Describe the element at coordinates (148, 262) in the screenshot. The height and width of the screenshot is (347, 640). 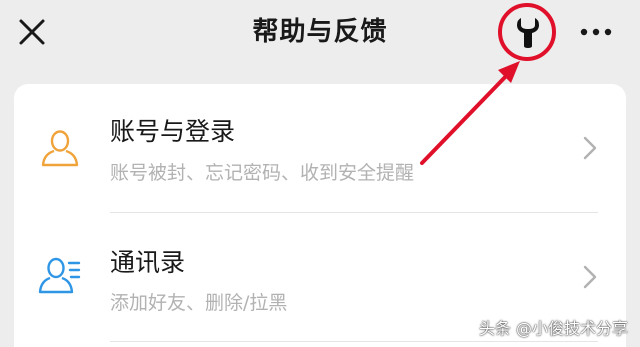
I see `item-title: 通讯录` at that location.